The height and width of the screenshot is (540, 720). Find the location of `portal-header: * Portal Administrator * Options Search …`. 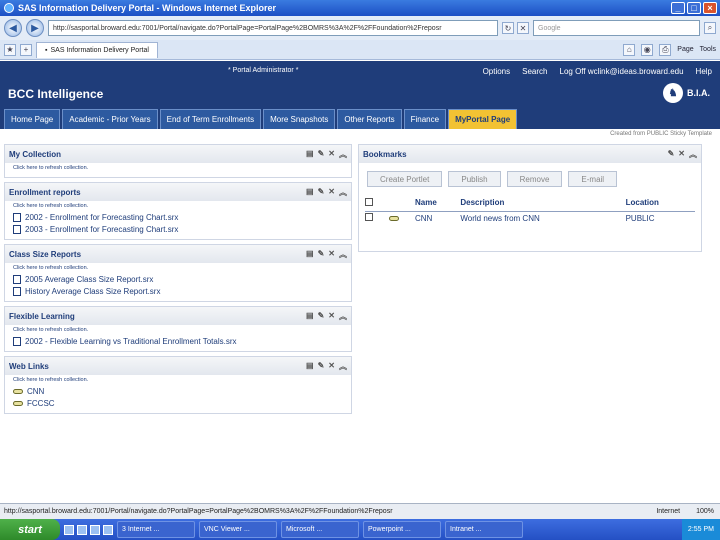

portal-header: * Portal Administrator * Options Search … is located at coordinates (360, 85).